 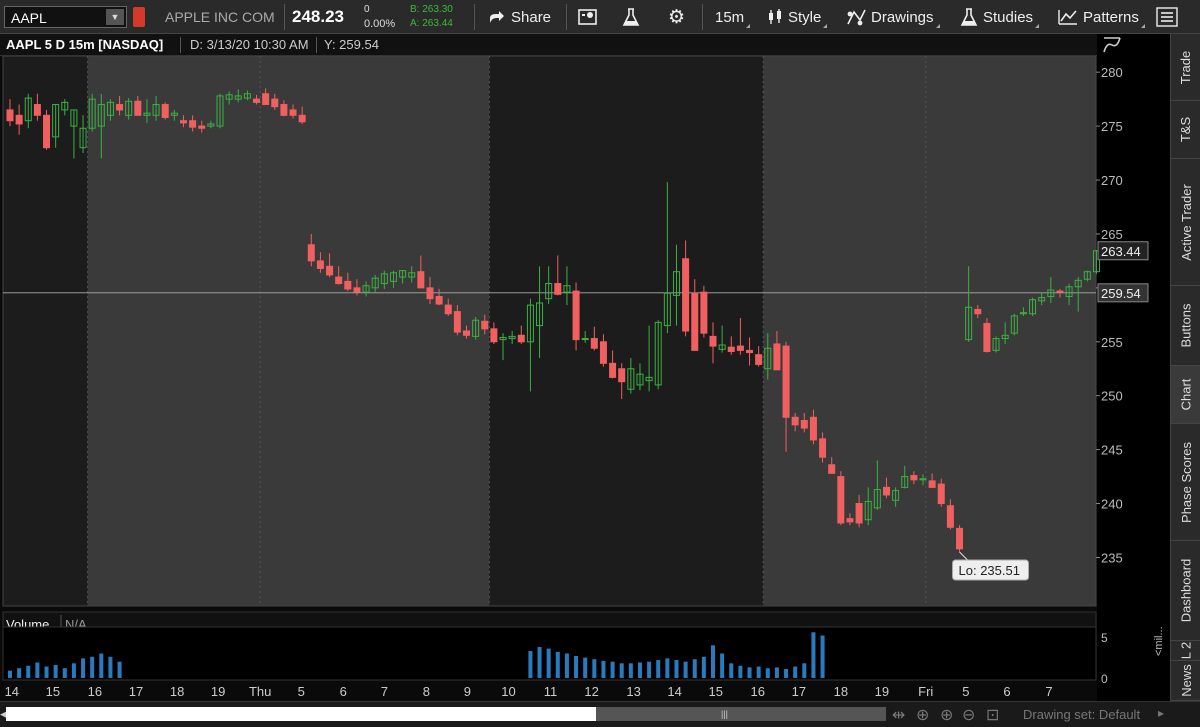 I want to click on share-icon, so click(x=497, y=17).